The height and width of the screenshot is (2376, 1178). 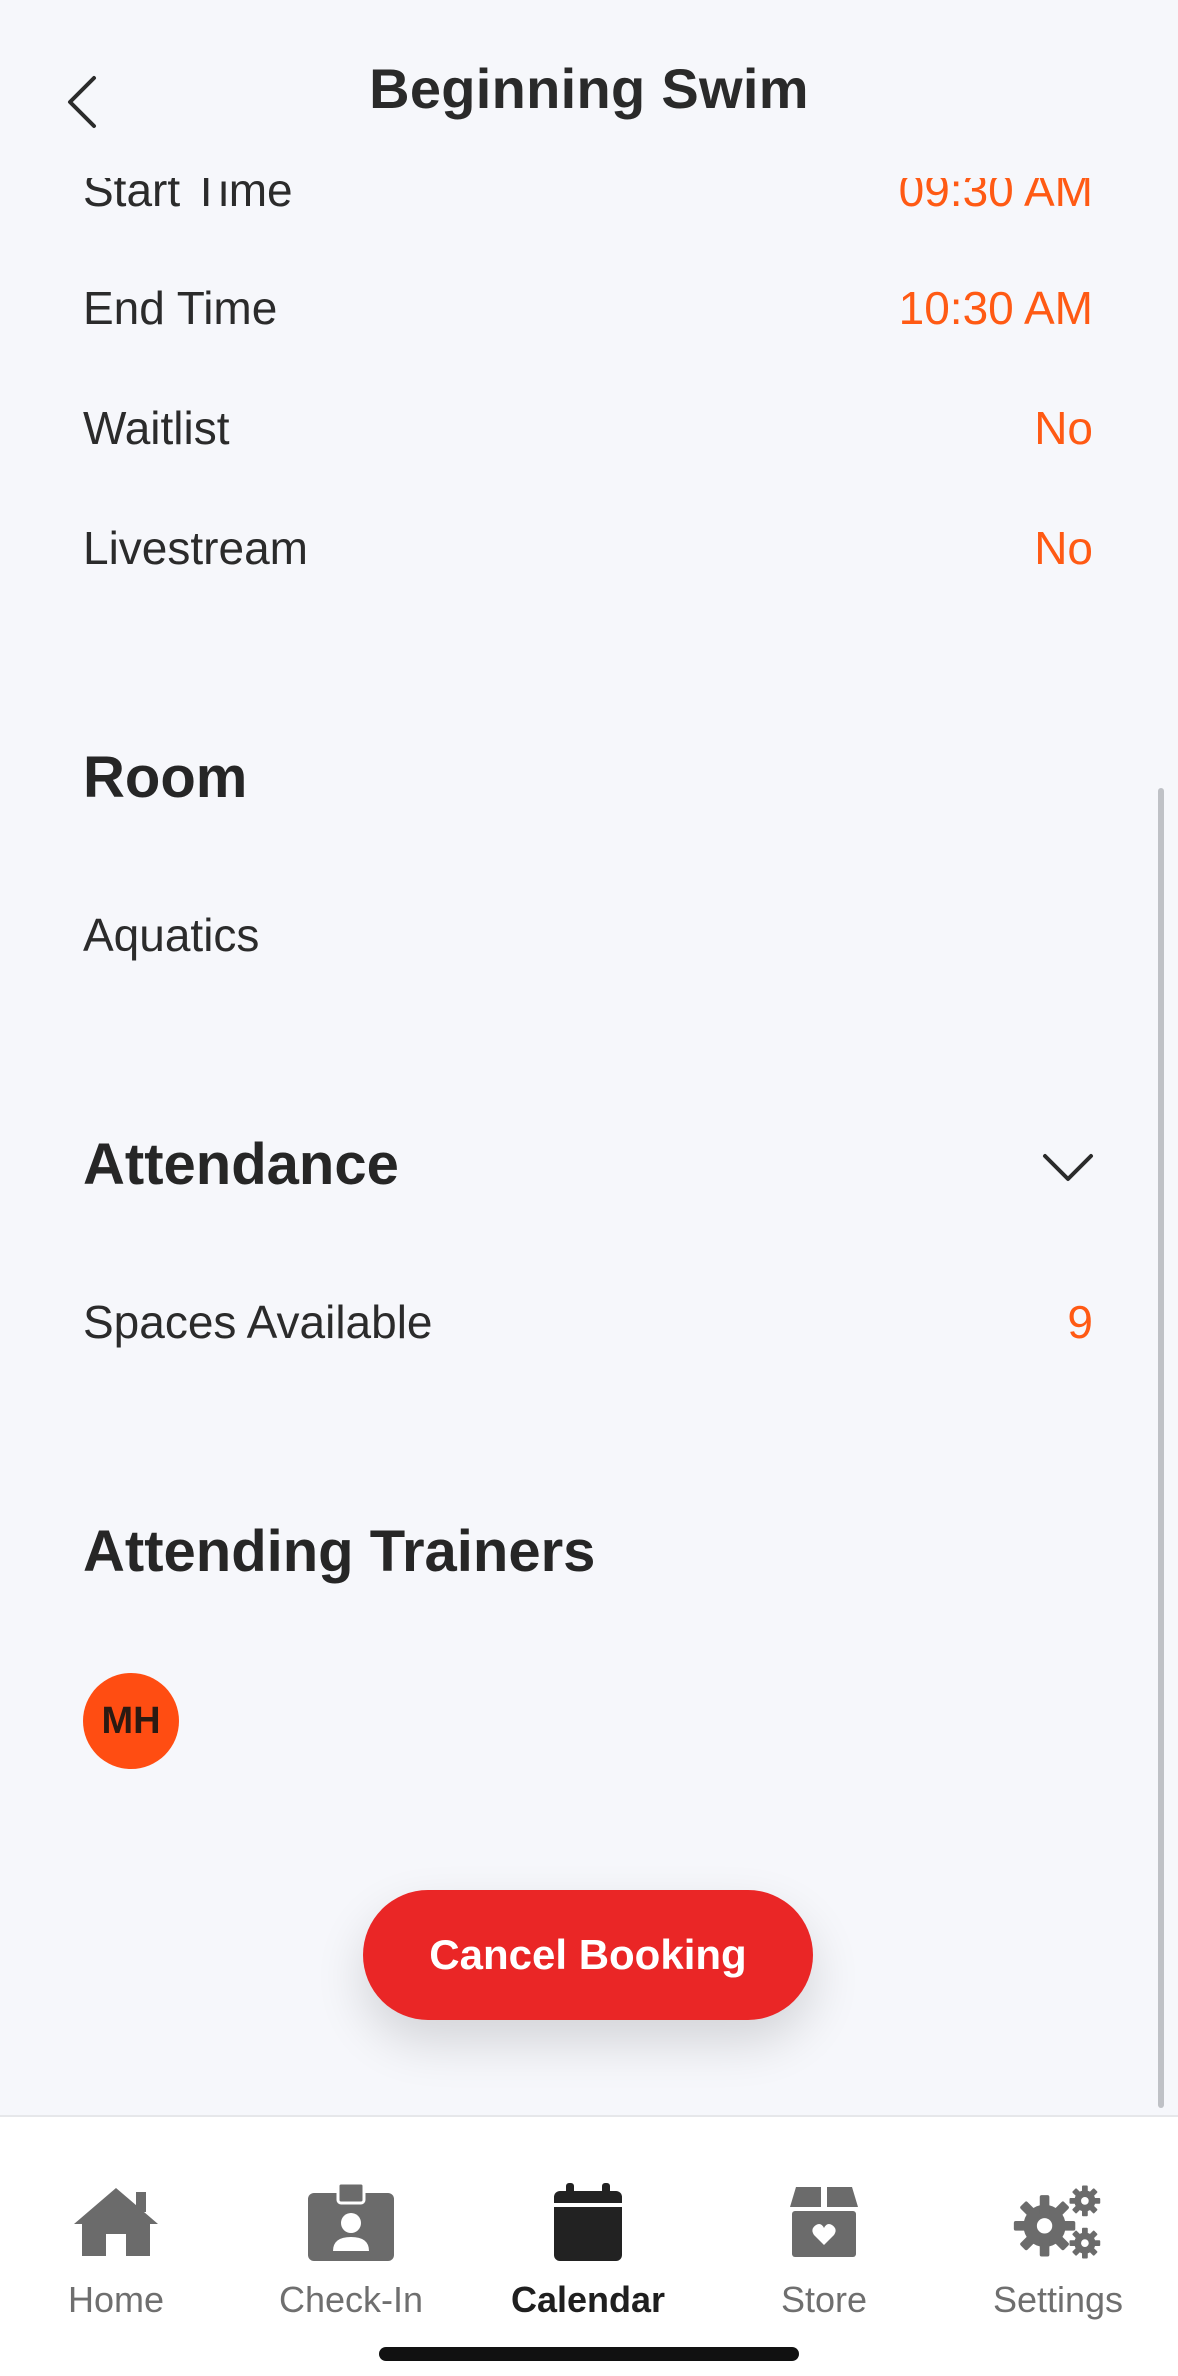 I want to click on chevron-down-icon, so click(x=1068, y=1168).